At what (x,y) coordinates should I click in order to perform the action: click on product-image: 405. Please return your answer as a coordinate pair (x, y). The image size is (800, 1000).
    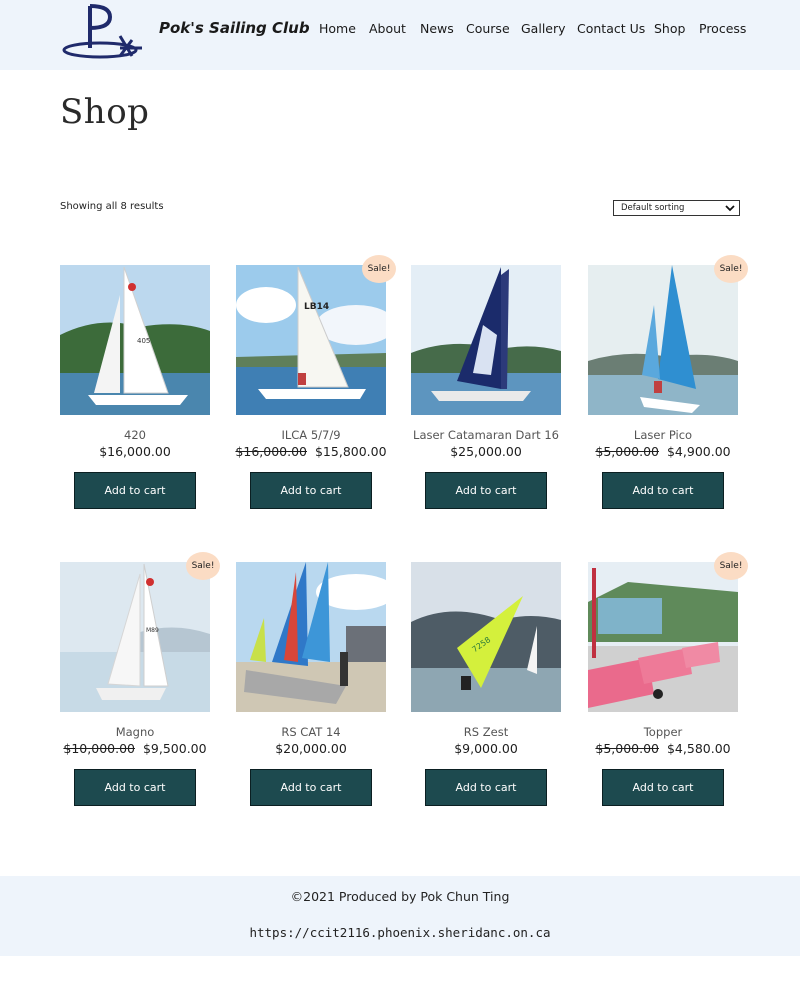
    Looking at the image, I should click on (135, 340).